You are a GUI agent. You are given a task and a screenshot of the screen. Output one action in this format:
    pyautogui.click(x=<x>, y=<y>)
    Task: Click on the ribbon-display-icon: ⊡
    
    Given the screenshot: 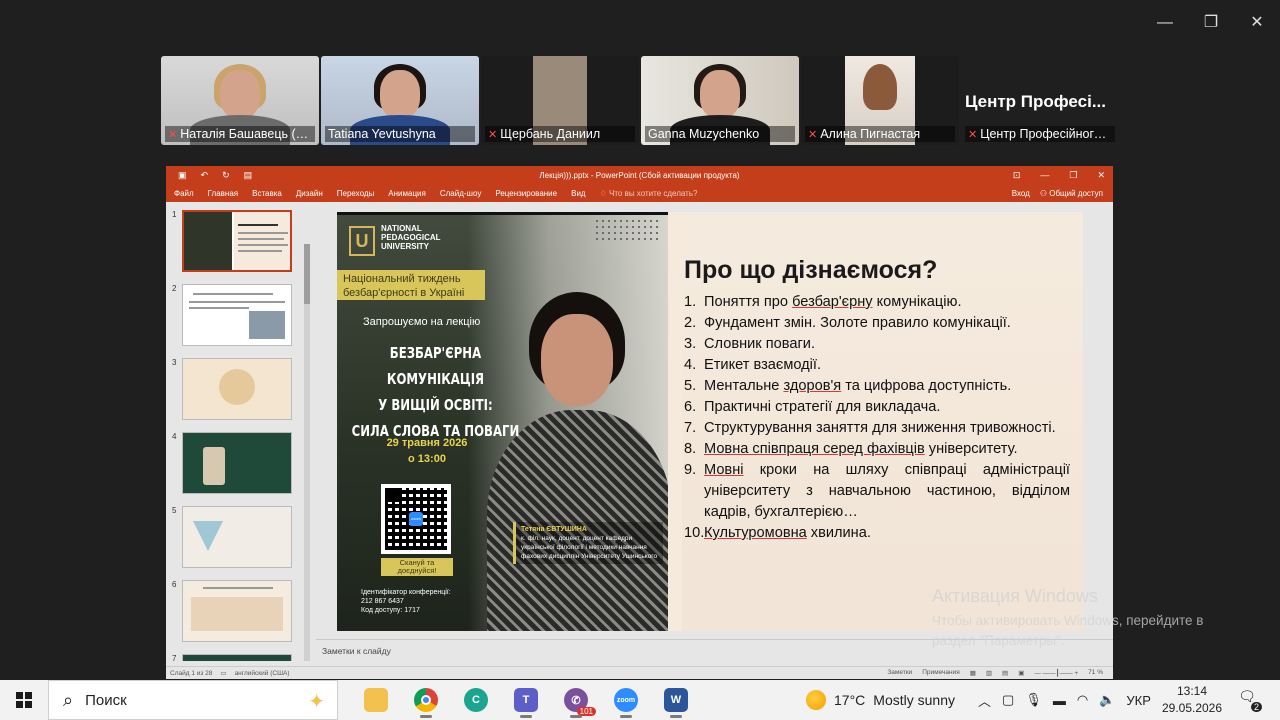 What is the action you would take?
    pyautogui.click(x=1017, y=175)
    